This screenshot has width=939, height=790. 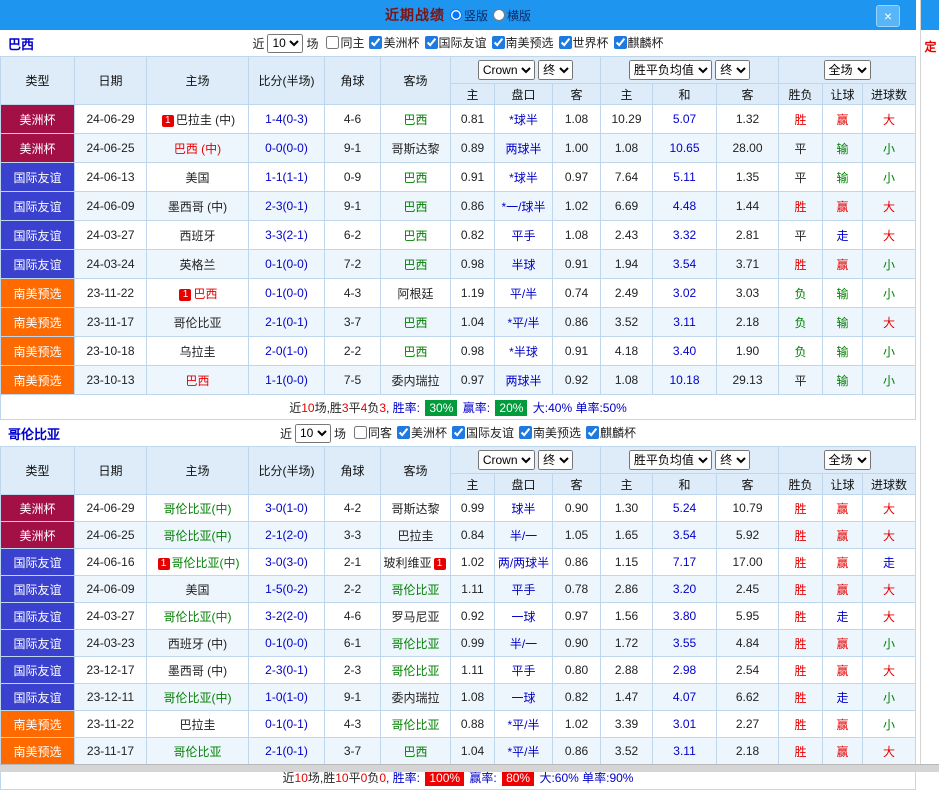 I want to click on euro-away-odds: 1.44, so click(x=748, y=206).